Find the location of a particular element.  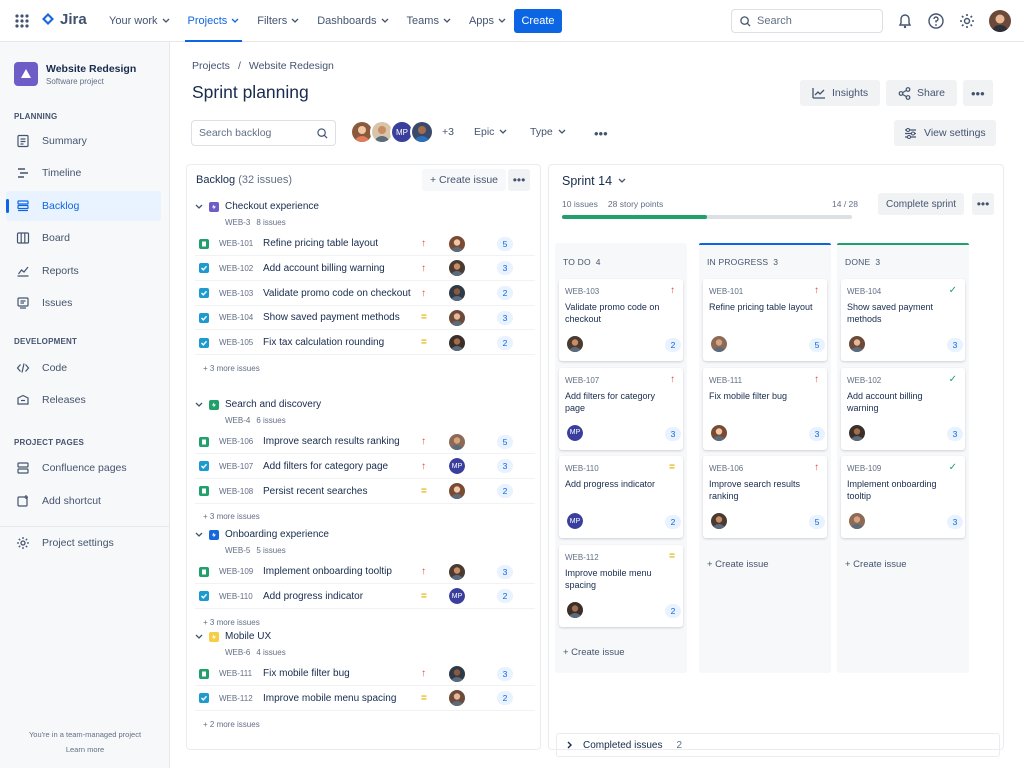

issue-card: WEB-106 ↑ Improve search results ranking 5 is located at coordinates (765, 497).